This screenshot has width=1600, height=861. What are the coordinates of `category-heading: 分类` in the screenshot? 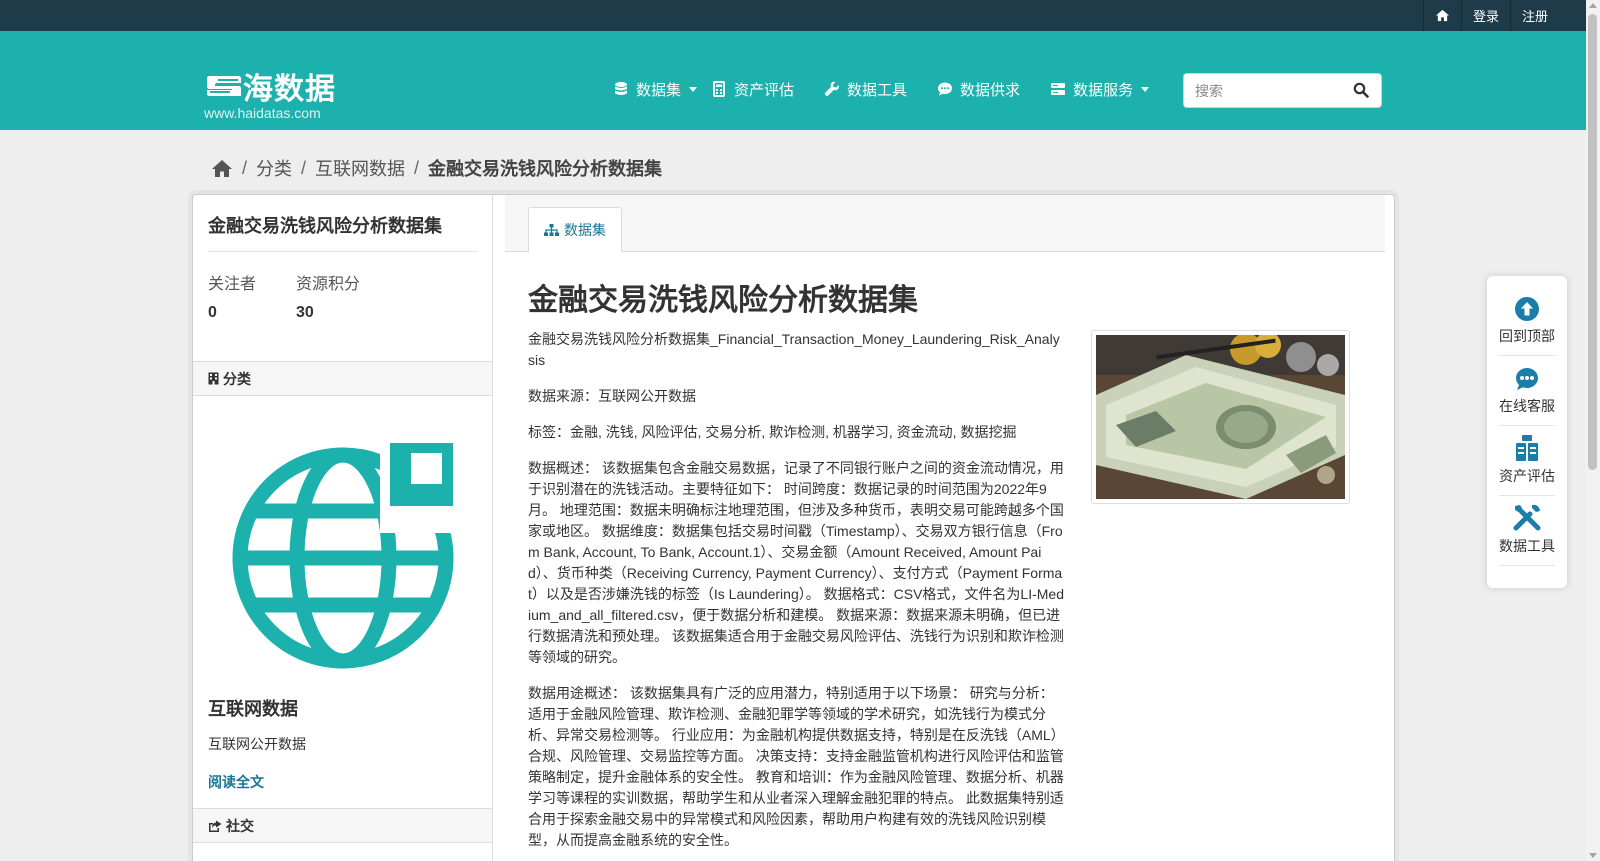 It's located at (342, 378).